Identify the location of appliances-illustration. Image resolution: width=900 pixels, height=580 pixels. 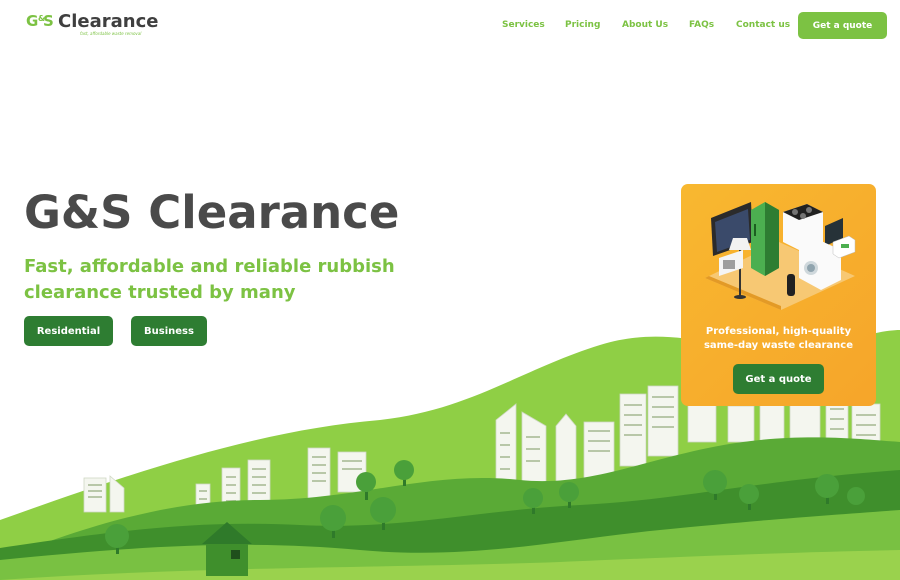
(780, 256).